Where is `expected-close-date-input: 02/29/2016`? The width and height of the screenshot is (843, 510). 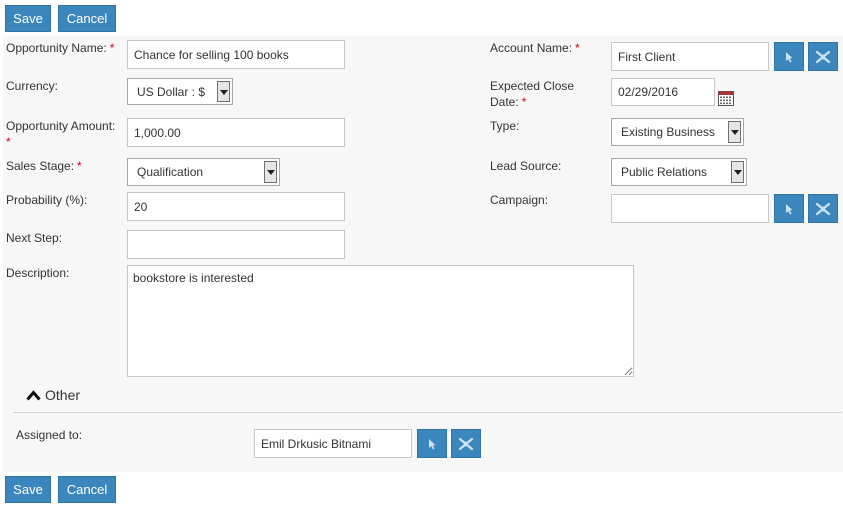 expected-close-date-input: 02/29/2016 is located at coordinates (663, 92).